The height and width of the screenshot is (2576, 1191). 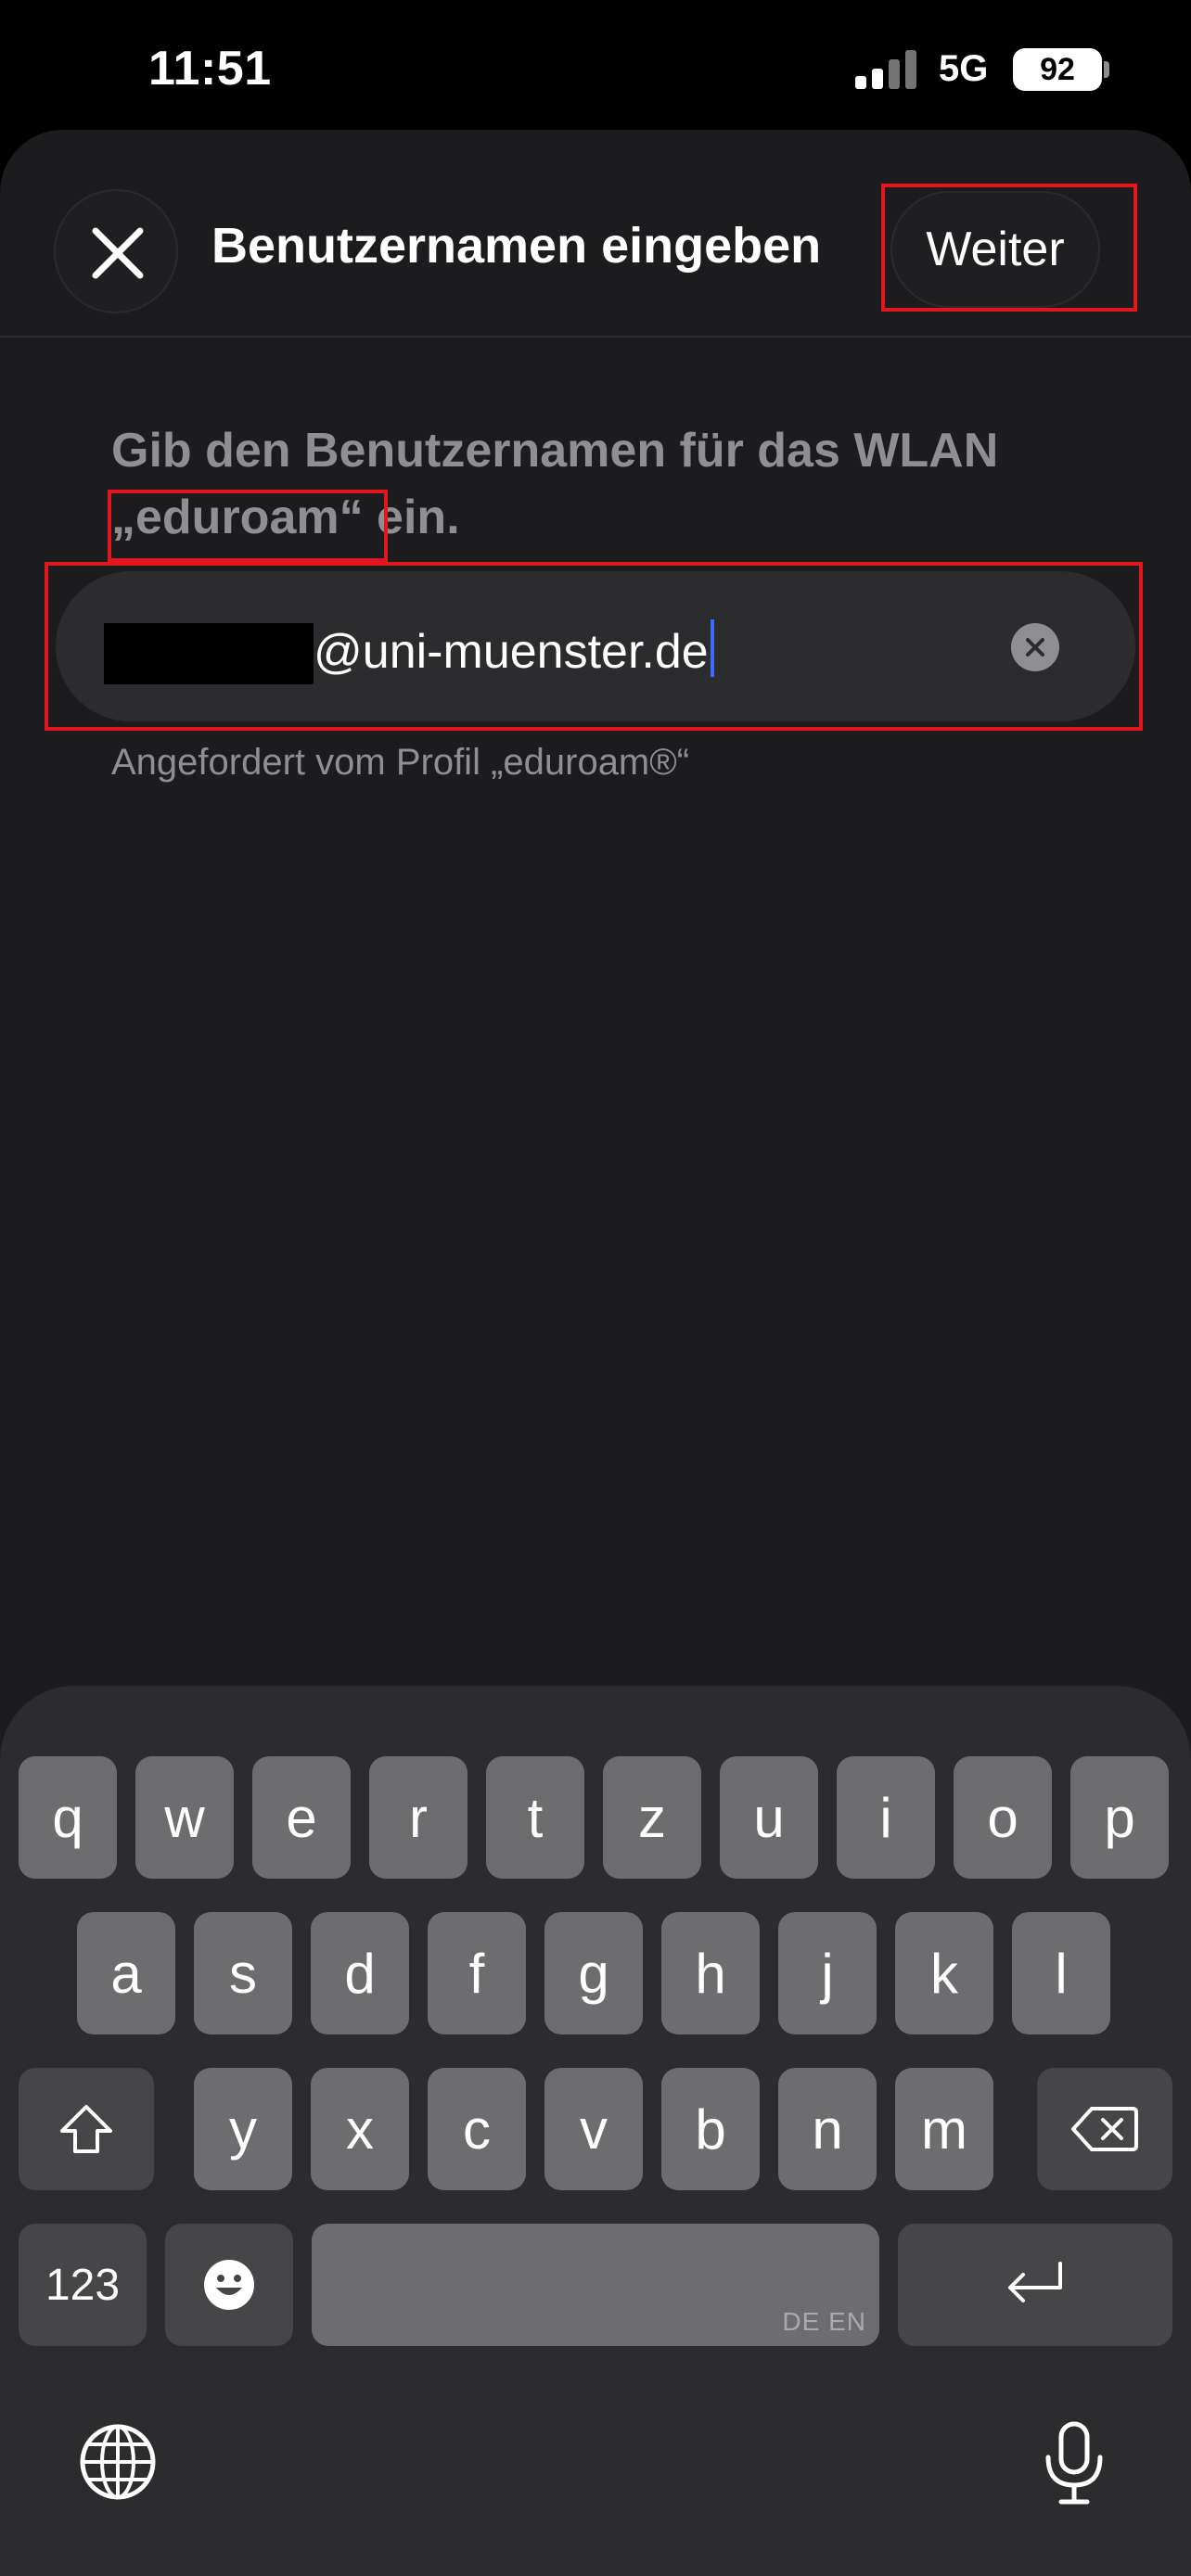 I want to click on microphone-icon, so click(x=1074, y=2462).